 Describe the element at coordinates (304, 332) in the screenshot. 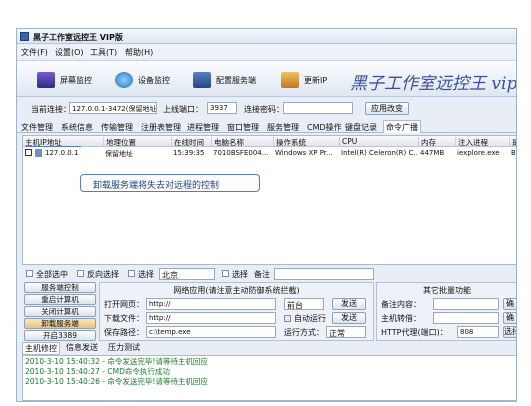

I see `run-mode-label: 运行方式：` at that location.